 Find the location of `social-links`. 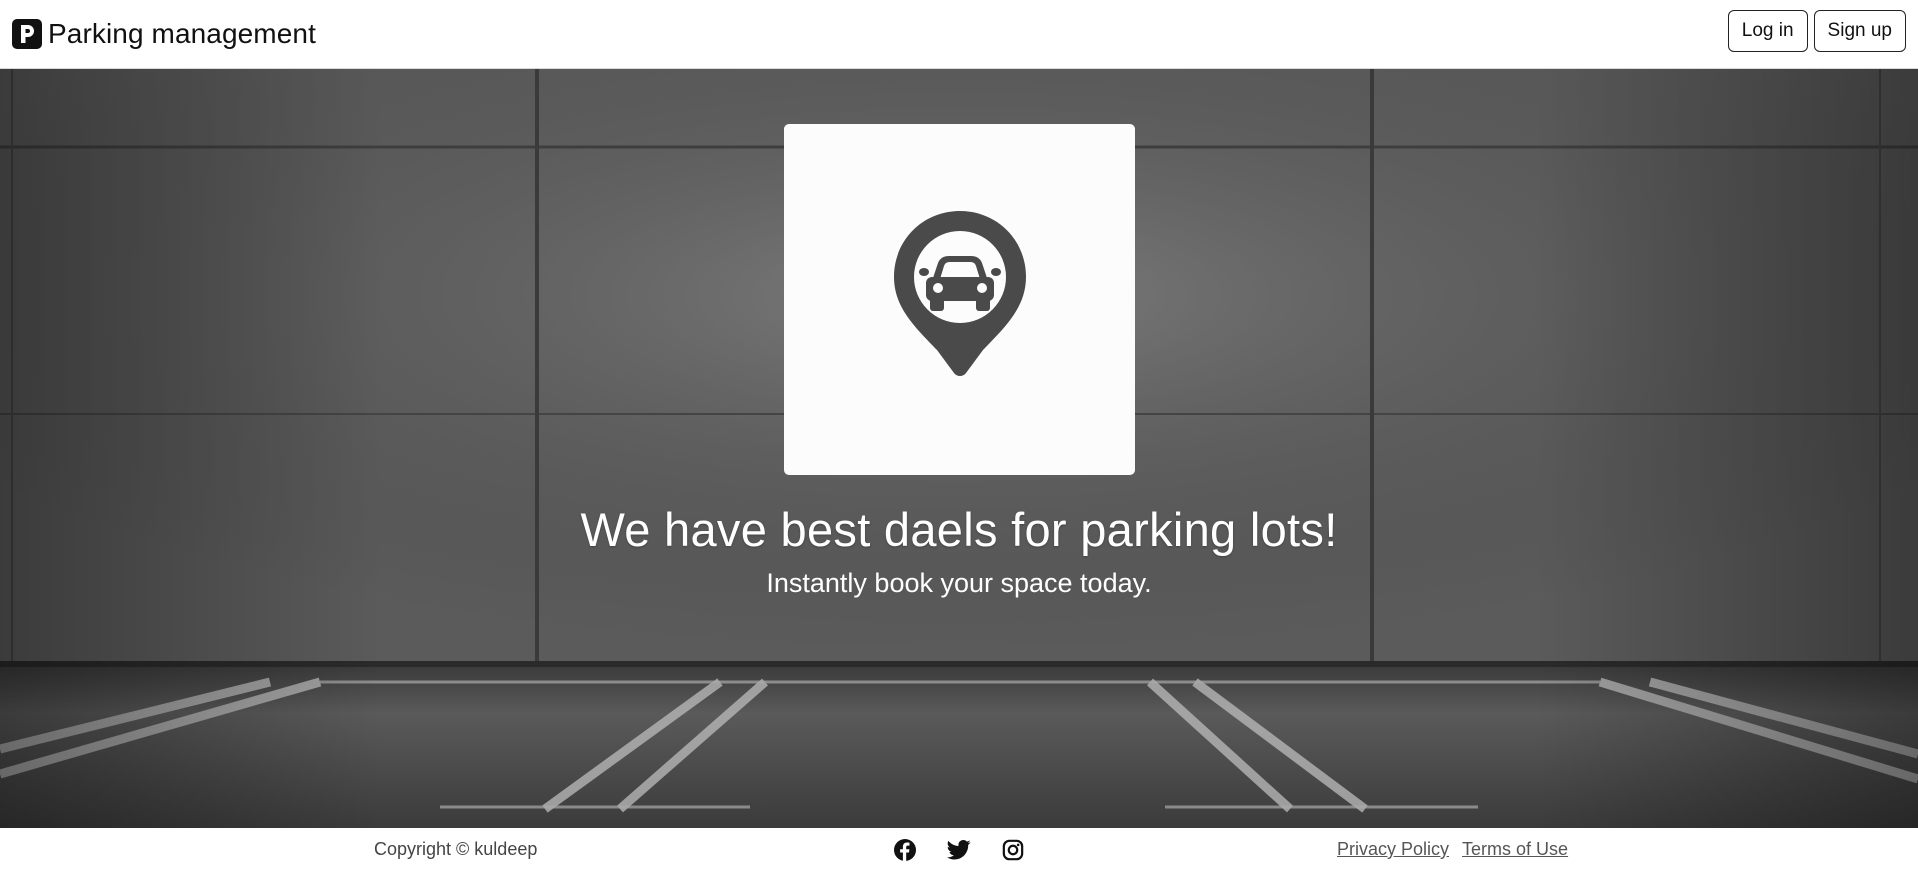

social-links is located at coordinates (959, 850).